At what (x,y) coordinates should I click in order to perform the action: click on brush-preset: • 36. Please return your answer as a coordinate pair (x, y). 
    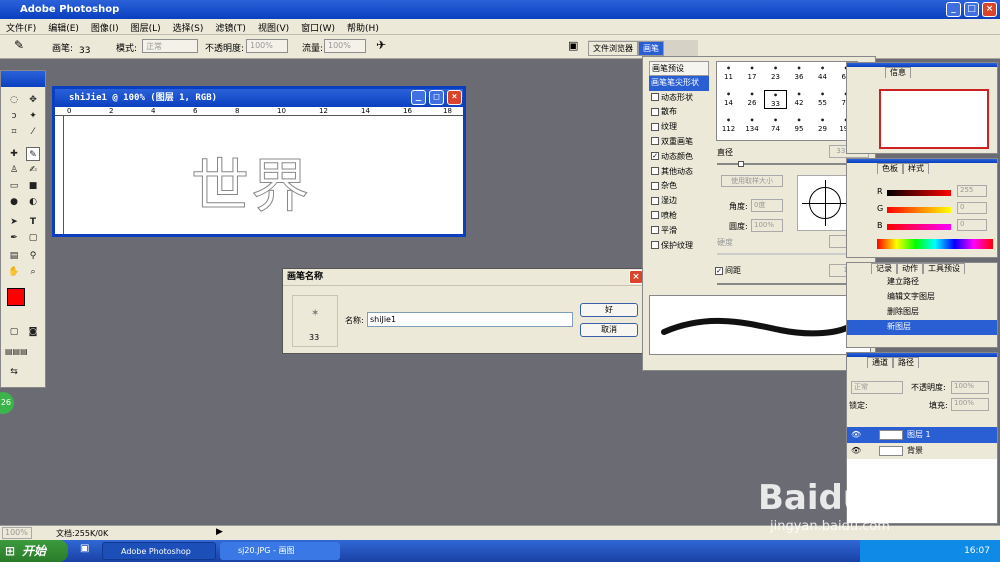
    Looking at the image, I should click on (799, 73).